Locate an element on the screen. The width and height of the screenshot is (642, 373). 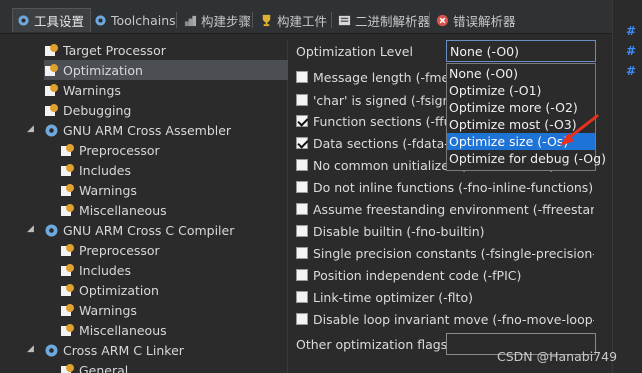
dropdown-option: Optimize (-O1) is located at coordinates (521, 90).